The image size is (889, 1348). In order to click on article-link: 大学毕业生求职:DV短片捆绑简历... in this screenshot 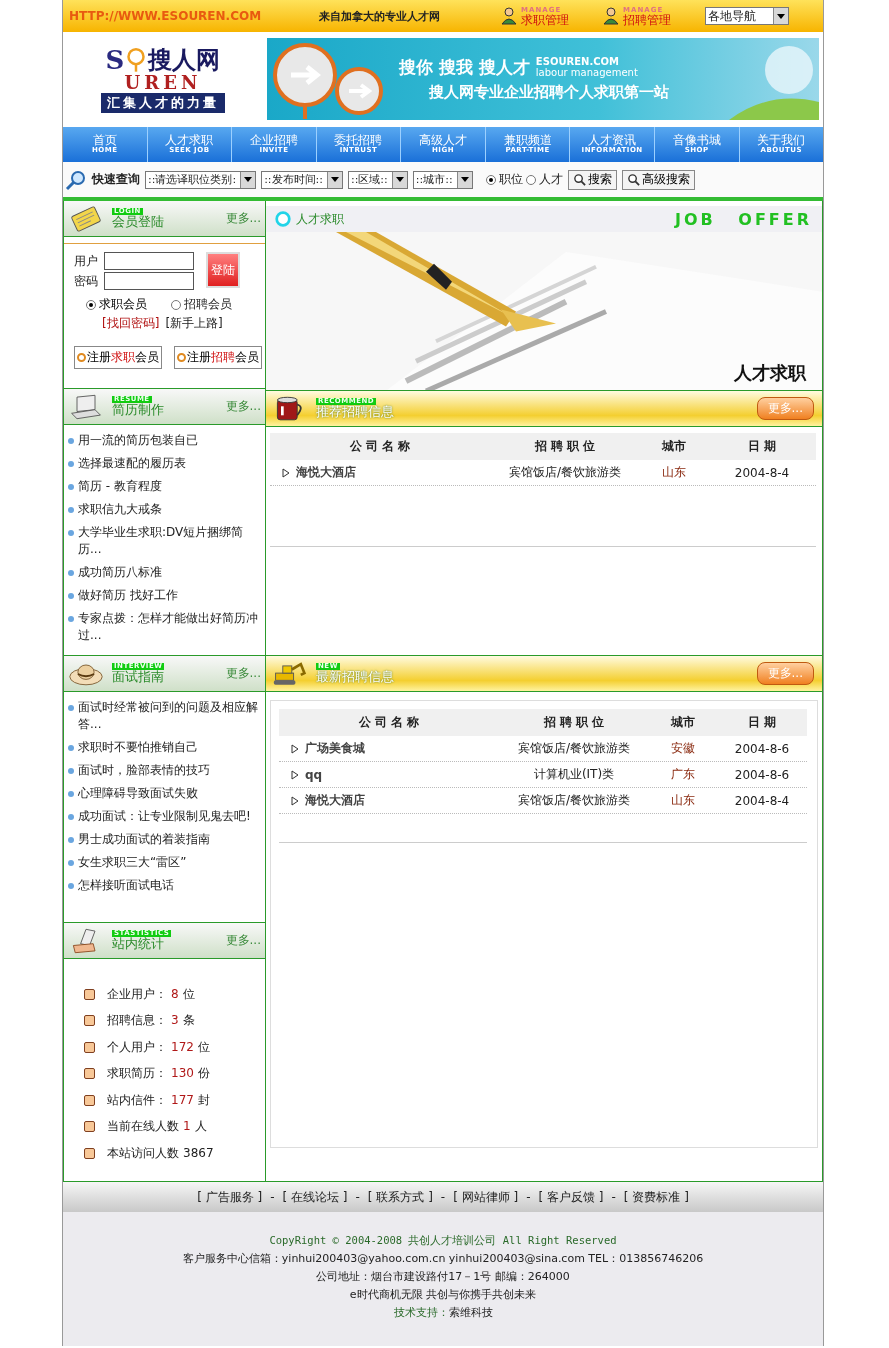, I will do `click(170, 541)`.